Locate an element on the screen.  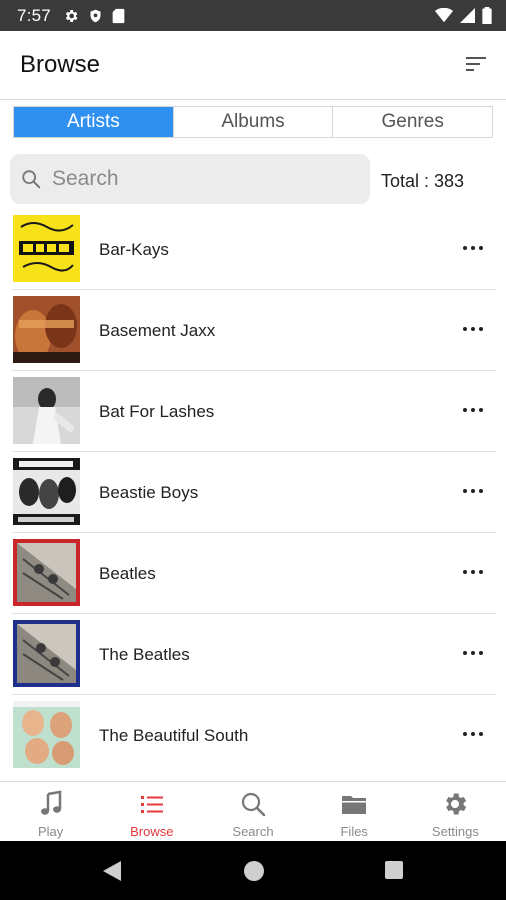
artist-name: Bat For Lashes is located at coordinates (157, 411).